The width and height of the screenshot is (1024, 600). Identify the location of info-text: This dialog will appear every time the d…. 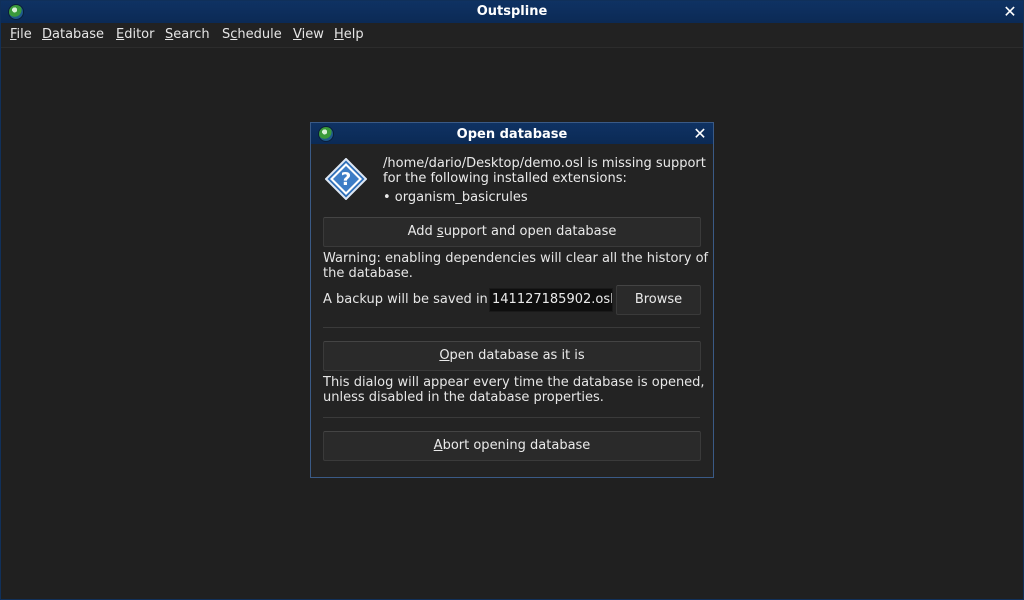
(514, 390).